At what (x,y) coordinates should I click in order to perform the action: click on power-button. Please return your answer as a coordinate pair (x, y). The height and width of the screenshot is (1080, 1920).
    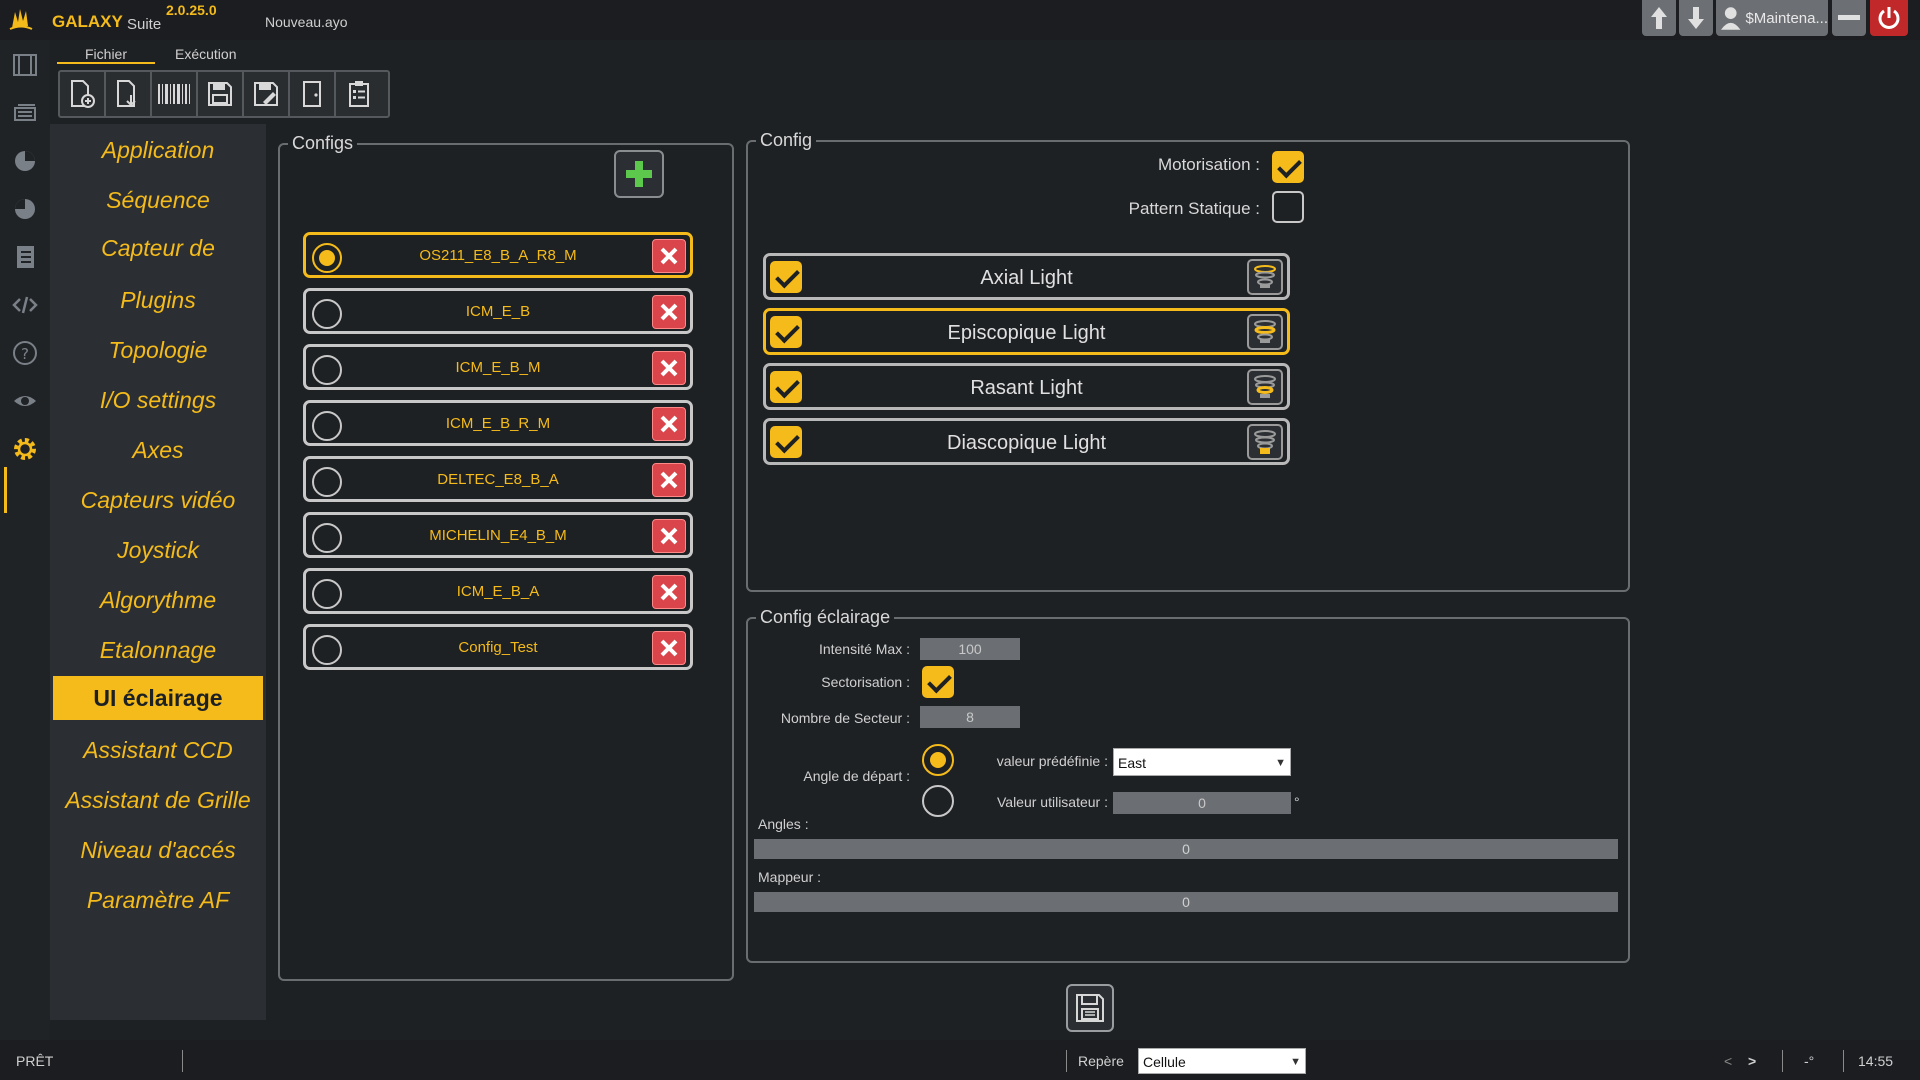
    Looking at the image, I should click on (1889, 18).